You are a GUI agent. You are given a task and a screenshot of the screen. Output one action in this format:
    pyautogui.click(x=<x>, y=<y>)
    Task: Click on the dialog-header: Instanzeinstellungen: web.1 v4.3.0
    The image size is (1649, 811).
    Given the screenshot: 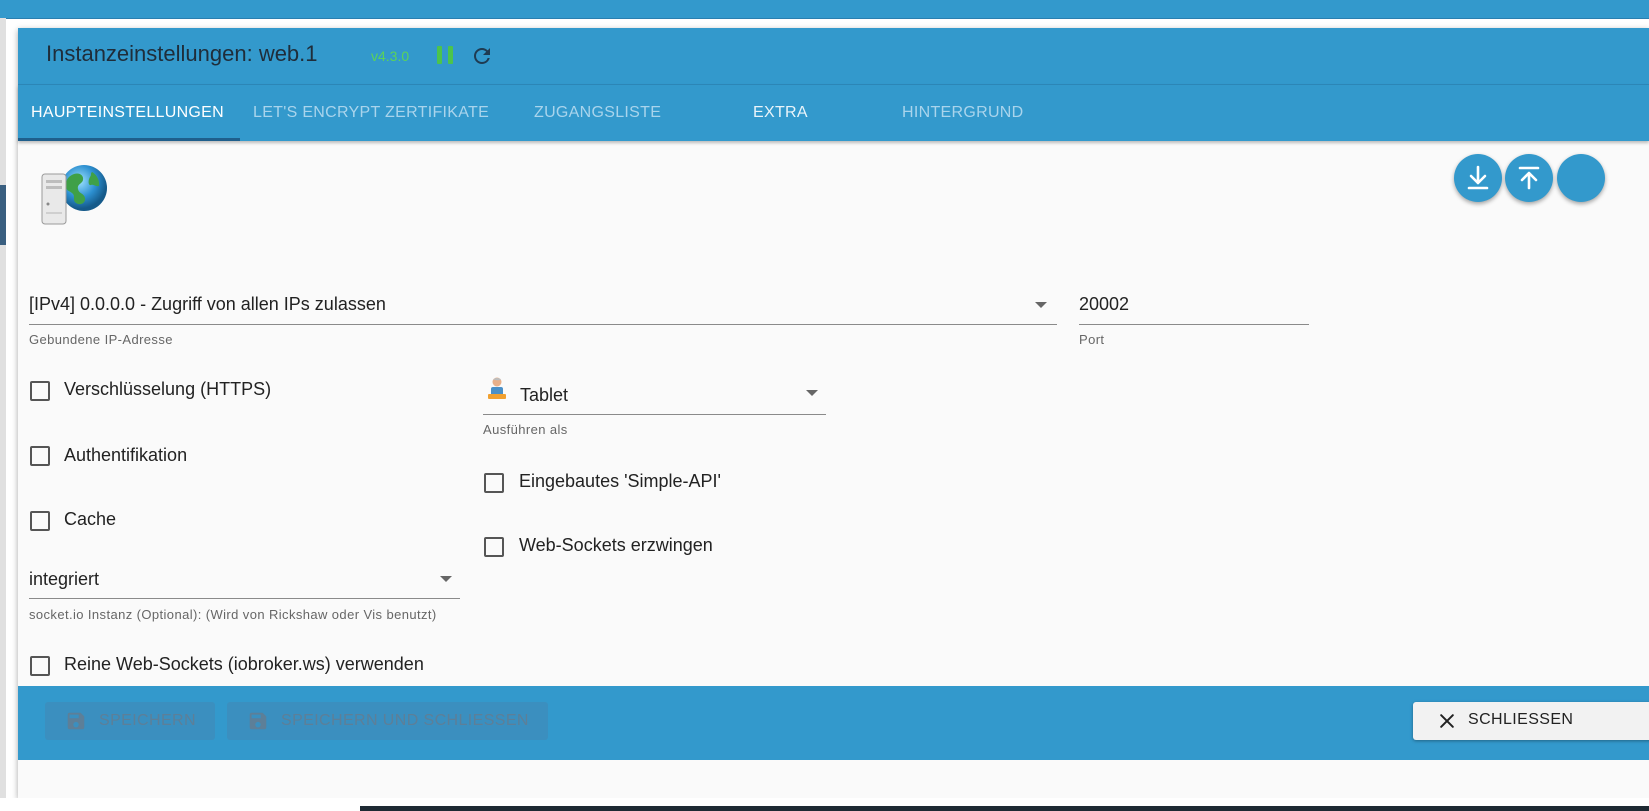 What is the action you would take?
    pyautogui.click(x=833, y=56)
    